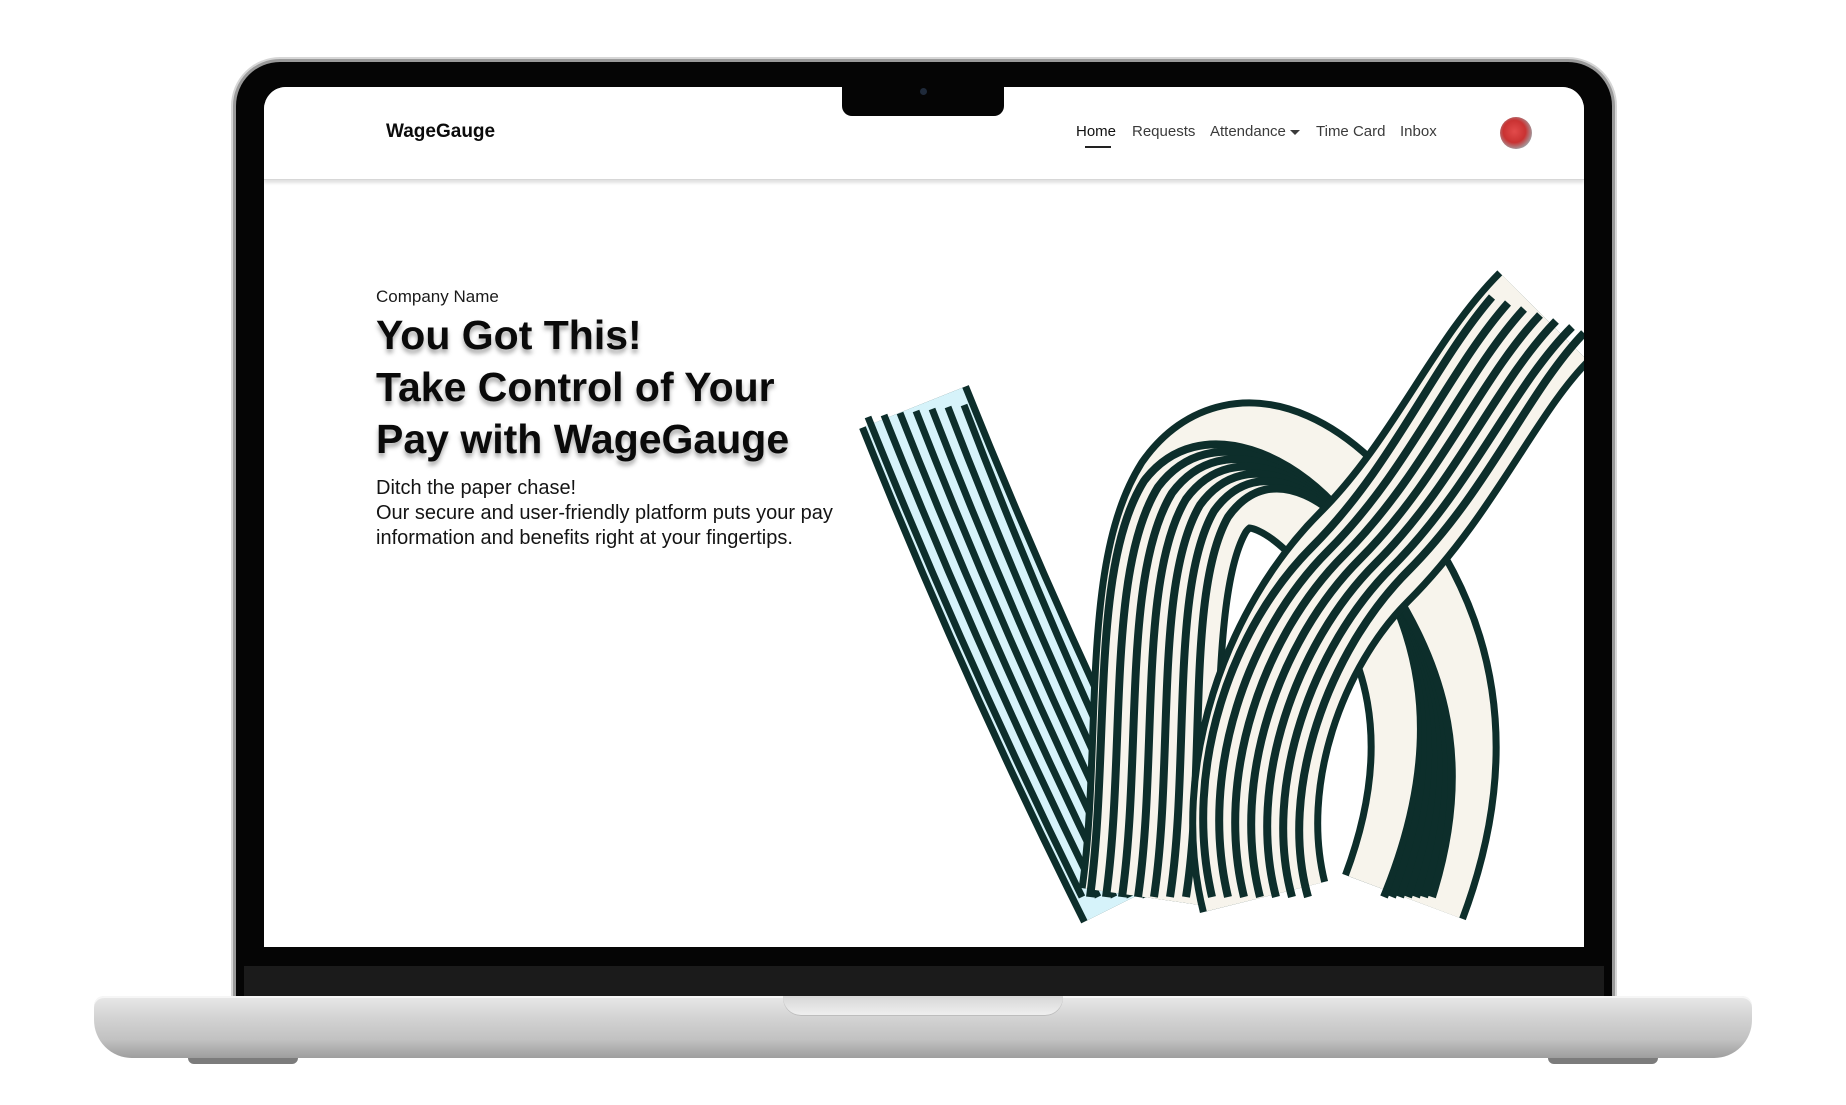 This screenshot has width=1846, height=1105. What do you see at coordinates (437, 296) in the screenshot?
I see `company-name-label: Company Name` at bounding box center [437, 296].